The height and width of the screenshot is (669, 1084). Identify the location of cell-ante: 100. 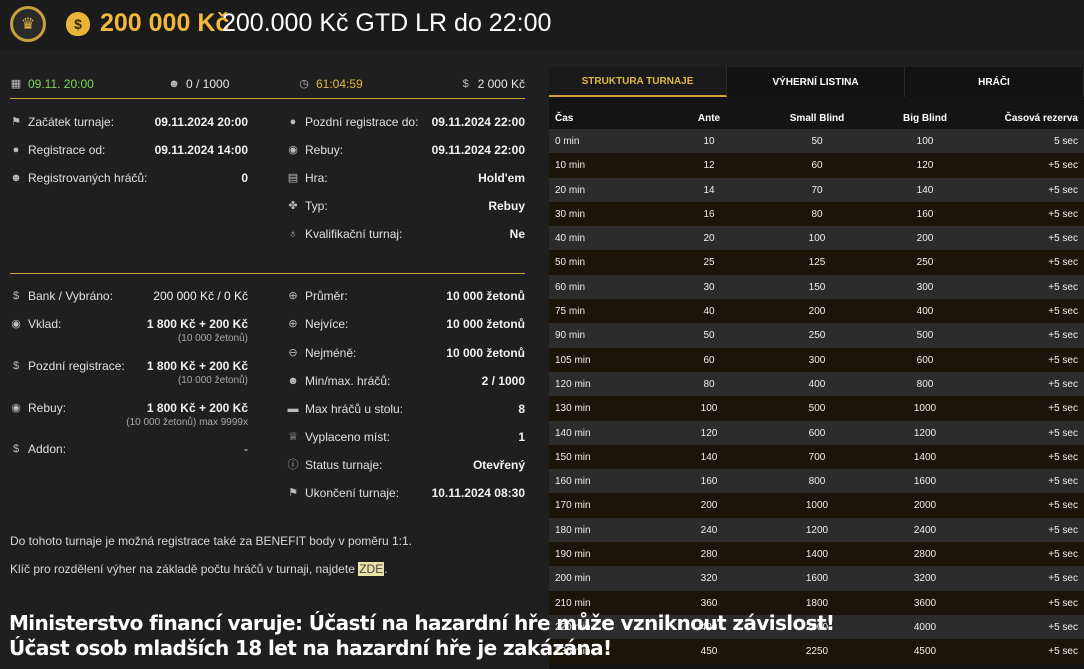
(709, 409).